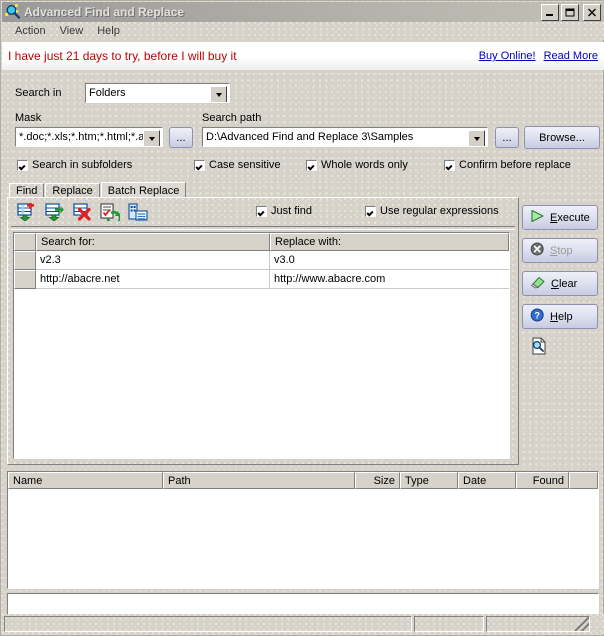 This screenshot has width=604, height=636. What do you see at coordinates (72, 31) in the screenshot?
I see `menu-item-view: View` at bounding box center [72, 31].